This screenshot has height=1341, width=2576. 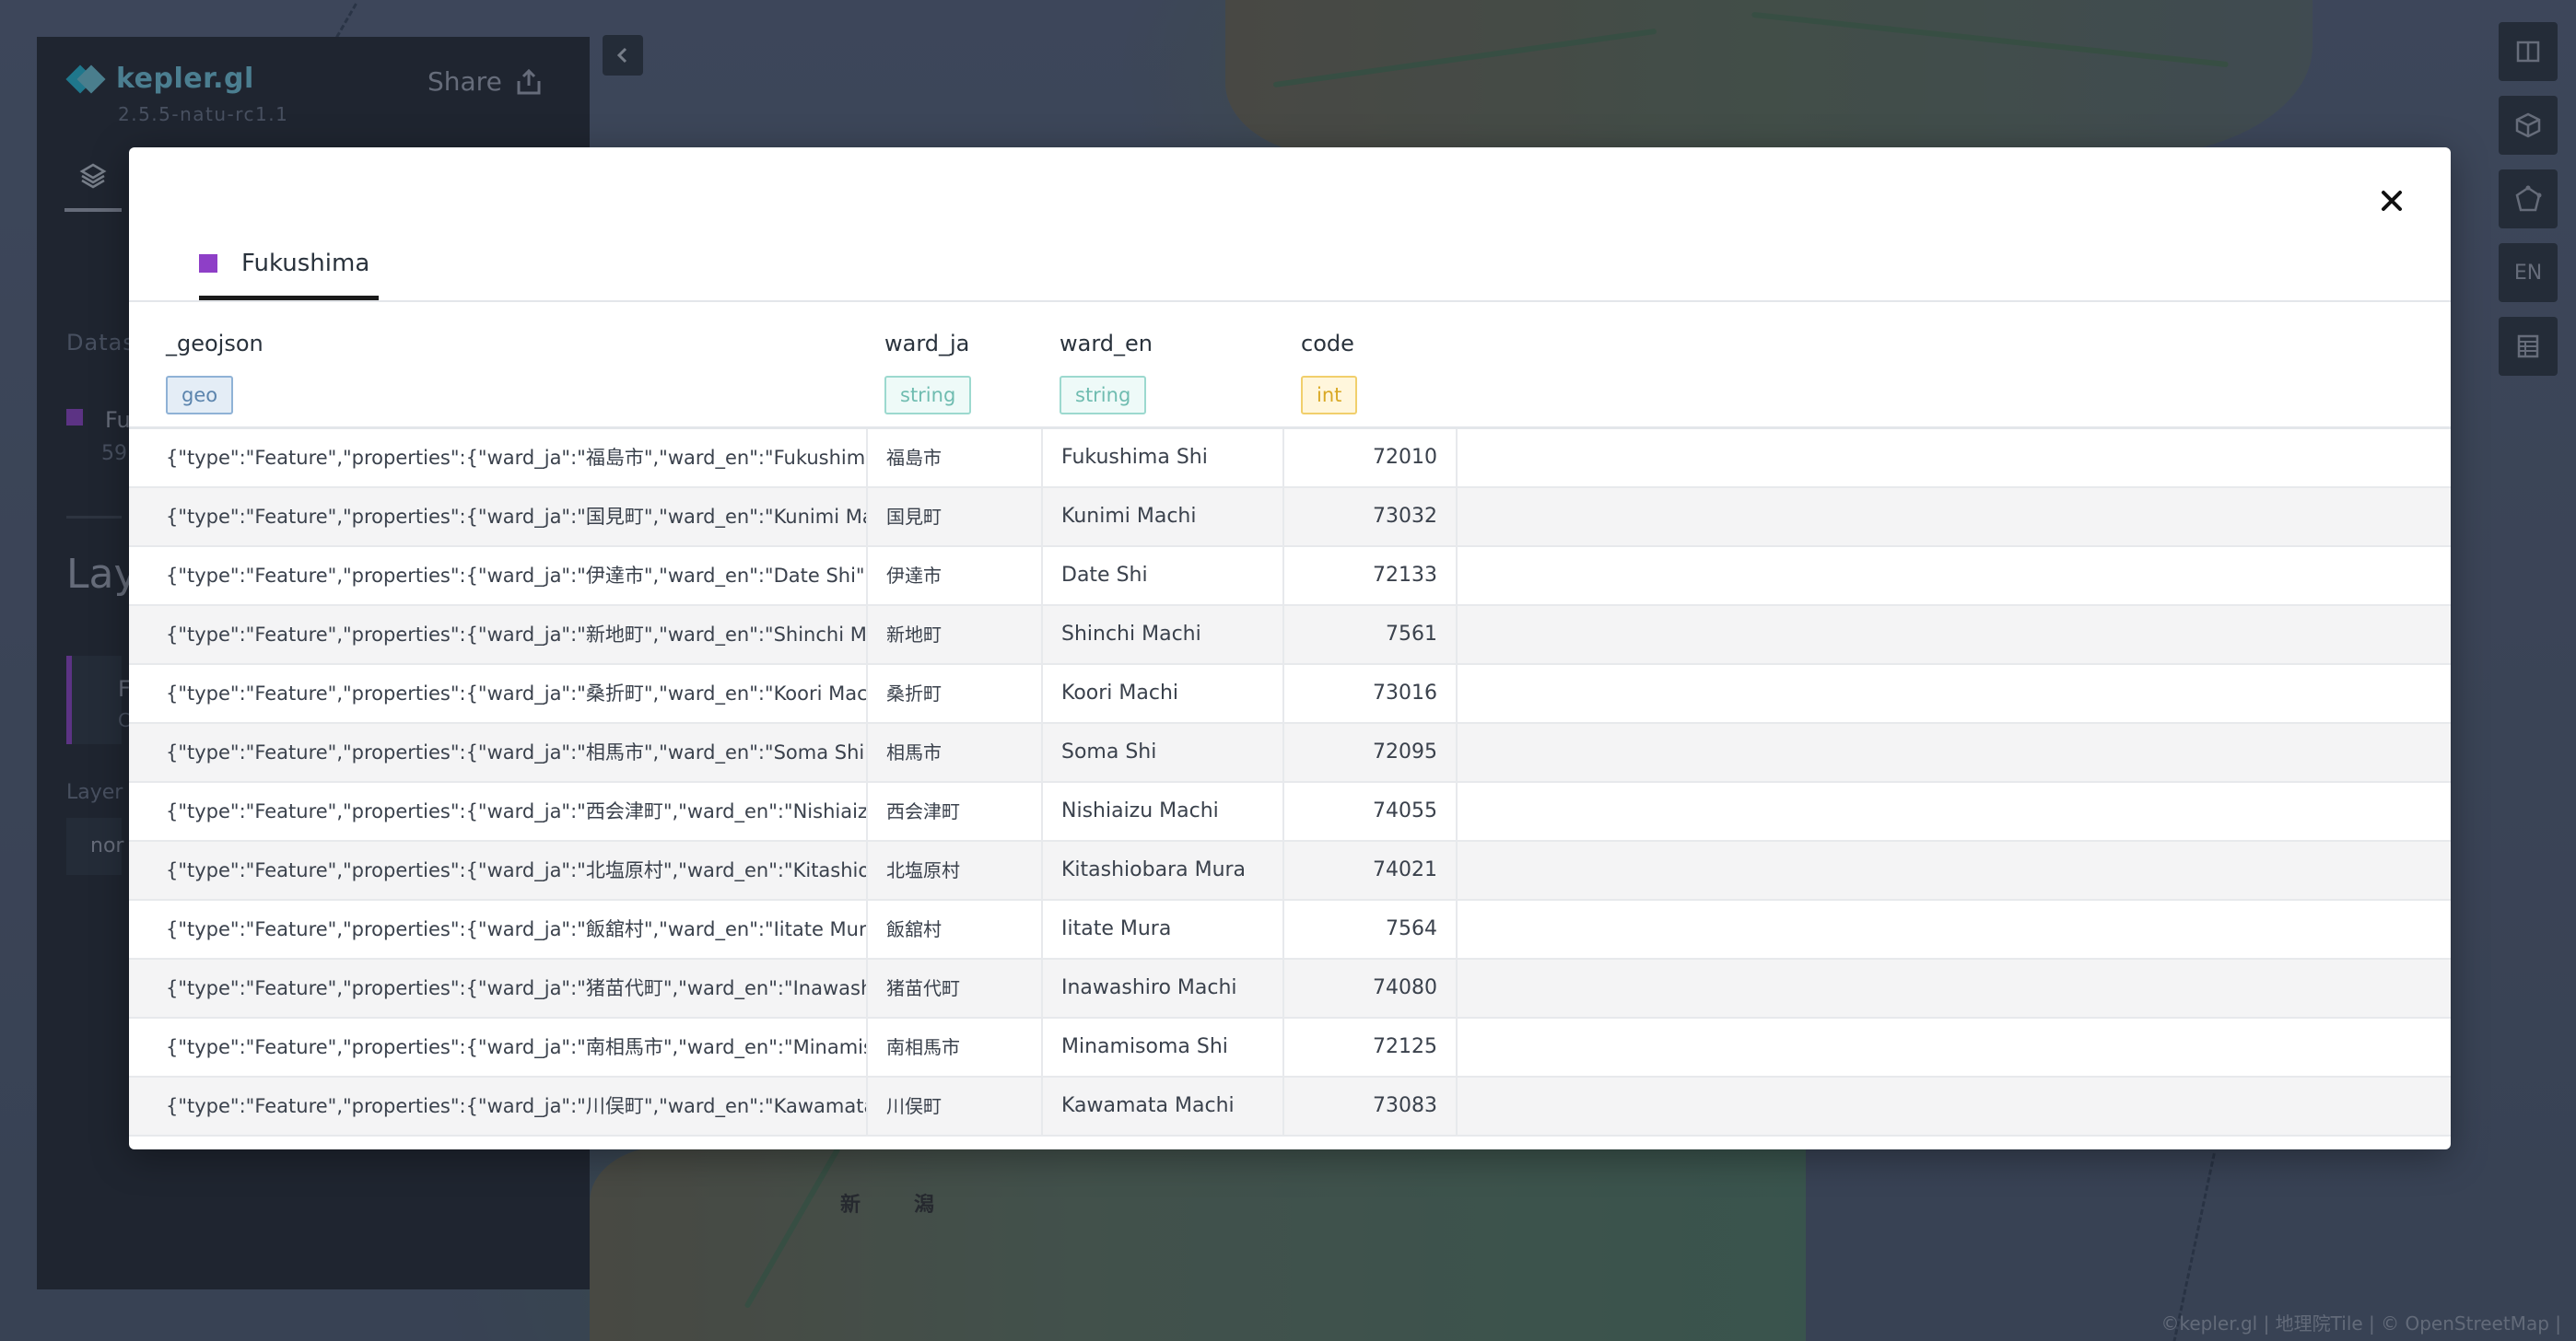 I want to click on cell-ward-ja: 福島市, so click(x=953, y=457).